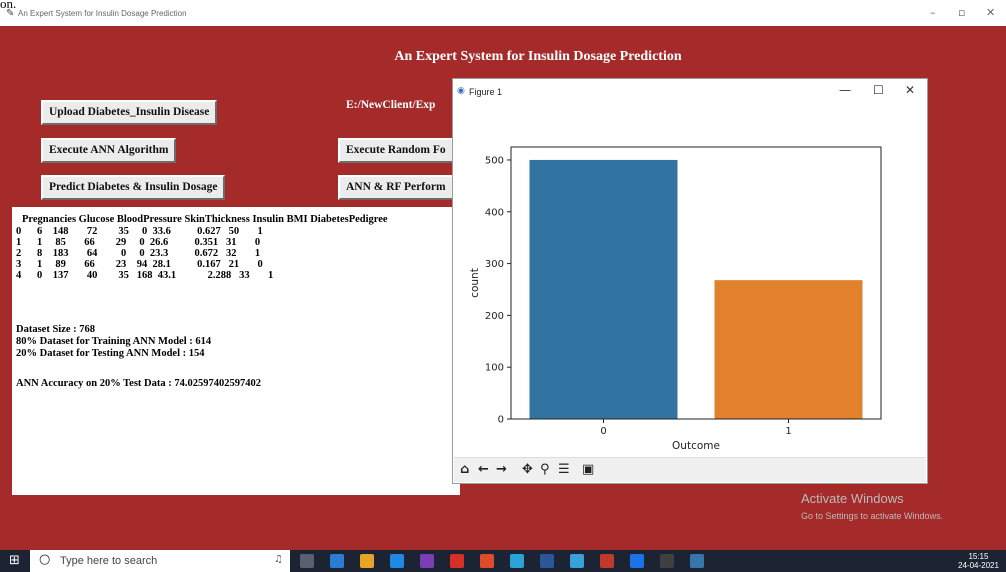 The height and width of the screenshot is (572, 1006). I want to click on clock-date: 24-04-2021, so click(978, 565).